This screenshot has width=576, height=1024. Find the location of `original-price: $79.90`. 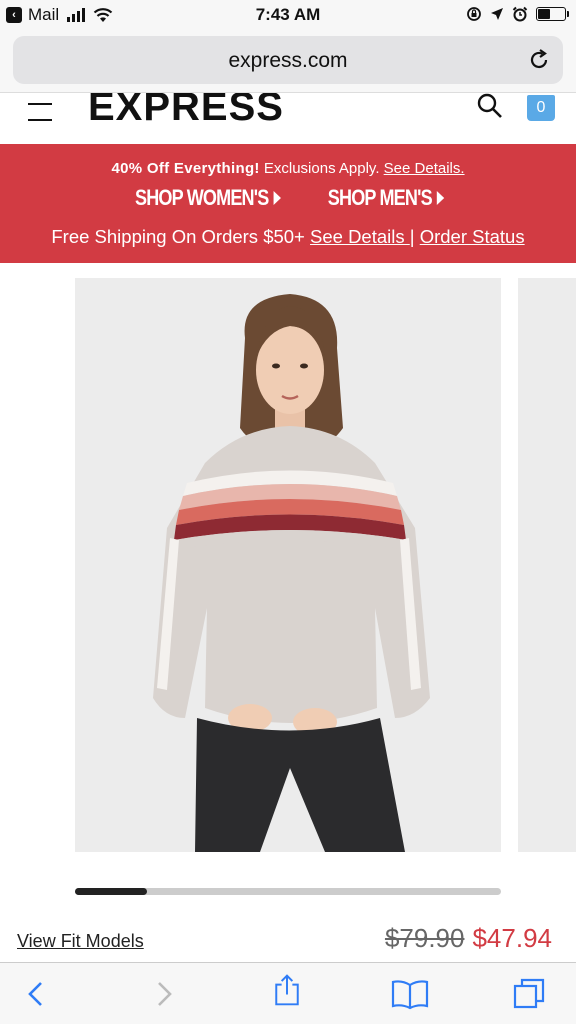

original-price: $79.90 is located at coordinates (424, 938).